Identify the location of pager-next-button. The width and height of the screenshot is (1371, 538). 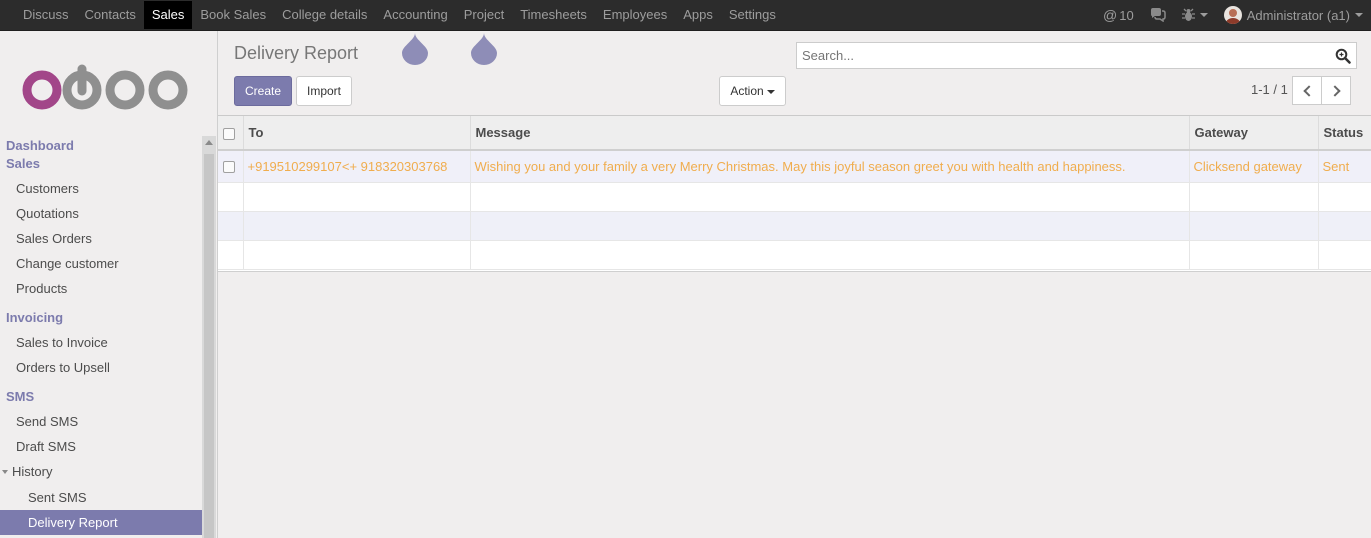
(1336, 90).